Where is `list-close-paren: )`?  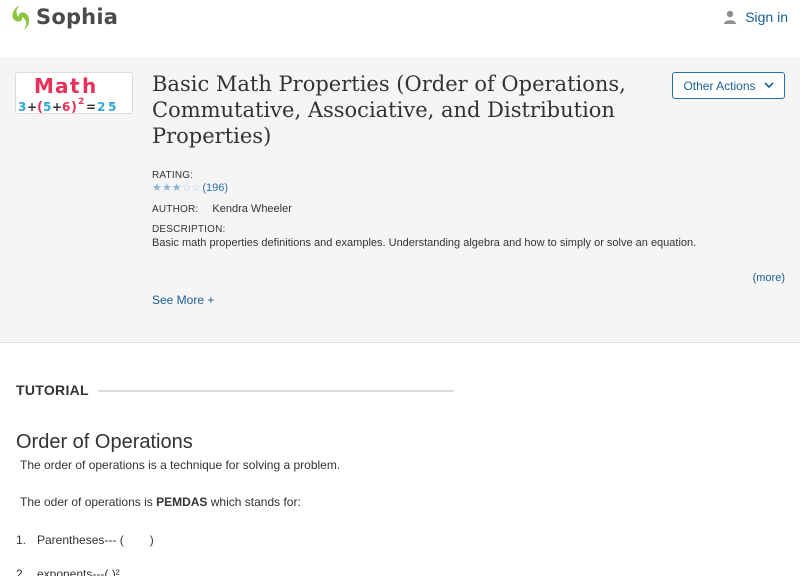 list-close-paren: ) is located at coordinates (151, 540).